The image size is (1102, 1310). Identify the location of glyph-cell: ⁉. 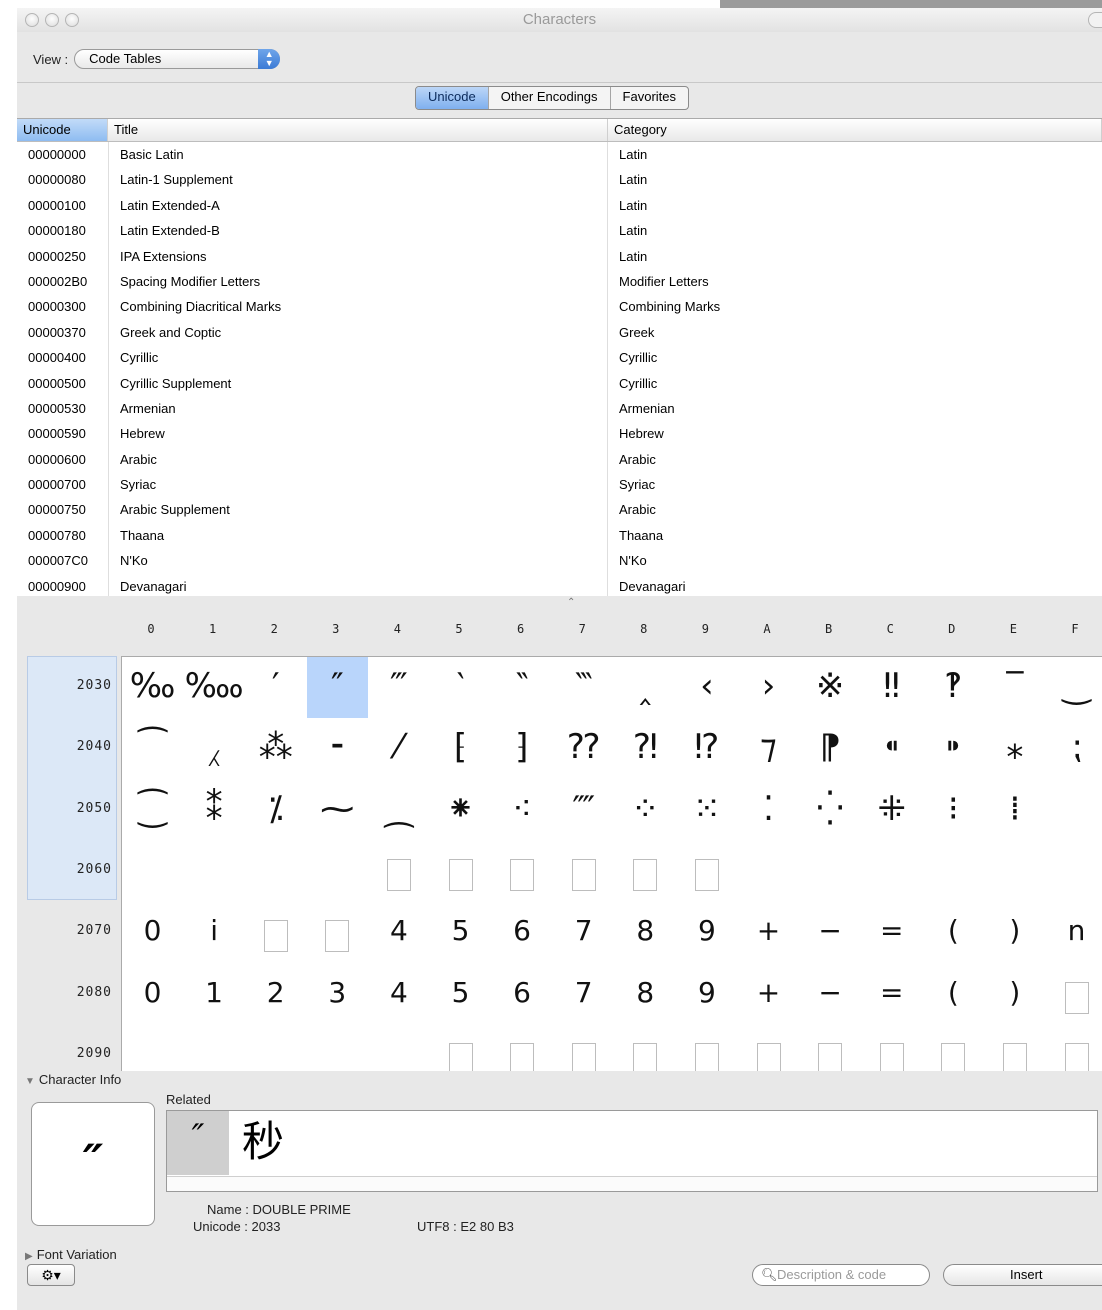
(706, 748).